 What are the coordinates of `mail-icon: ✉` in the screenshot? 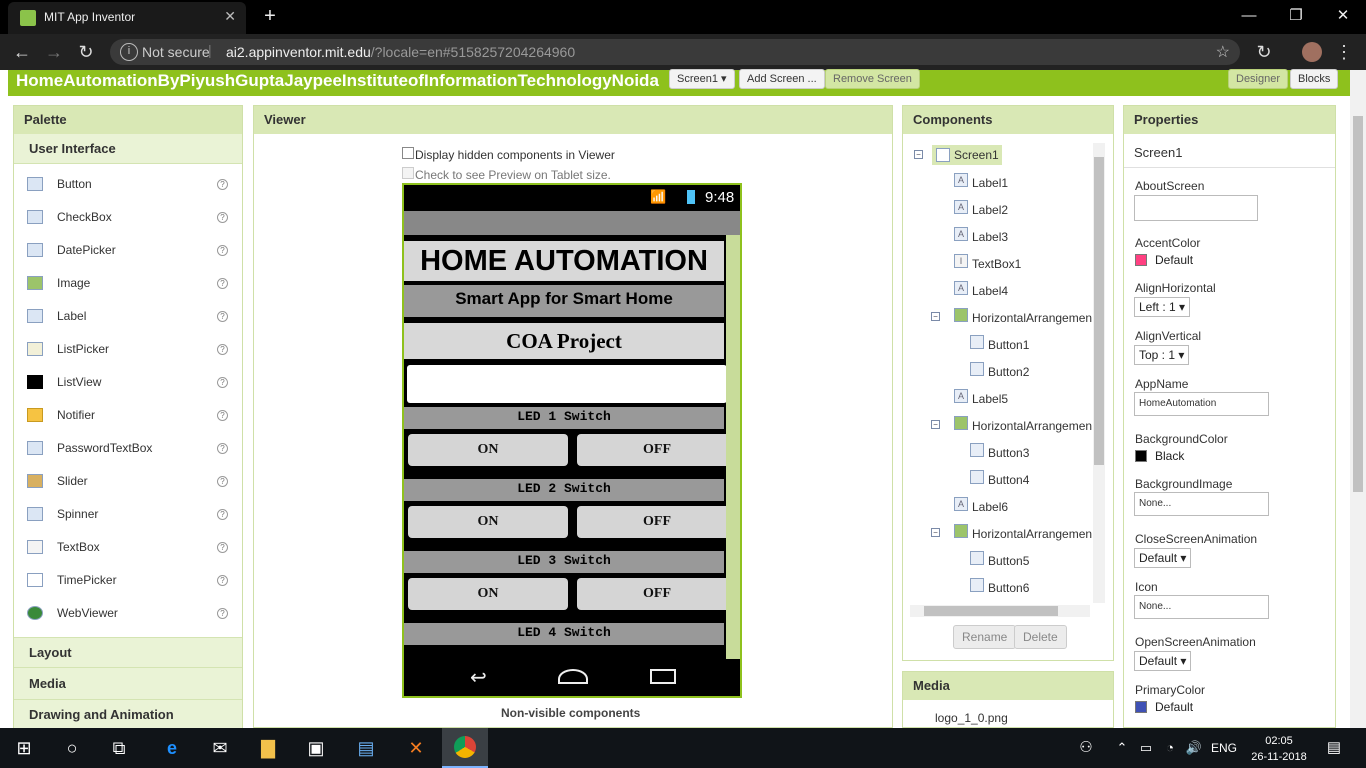 It's located at (220, 748).